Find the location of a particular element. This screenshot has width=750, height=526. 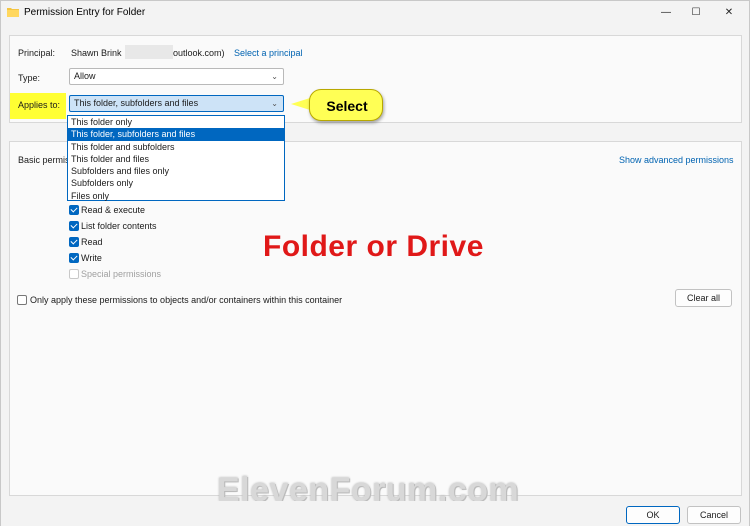

principal-email: outlook.com) is located at coordinates (199, 53).